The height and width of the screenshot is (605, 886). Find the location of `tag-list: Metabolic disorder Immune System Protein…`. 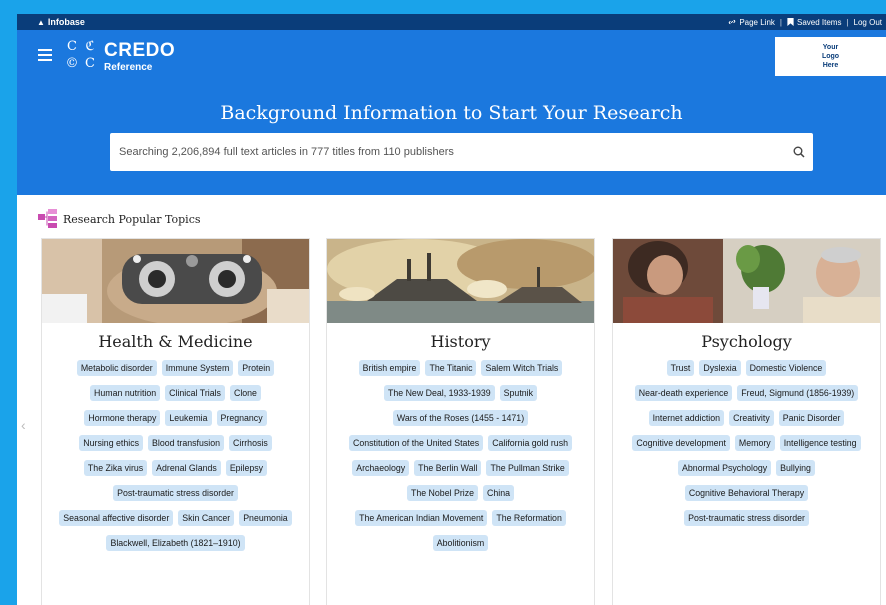

tag-list: Metabolic disorder Immune System Protein… is located at coordinates (175, 455).